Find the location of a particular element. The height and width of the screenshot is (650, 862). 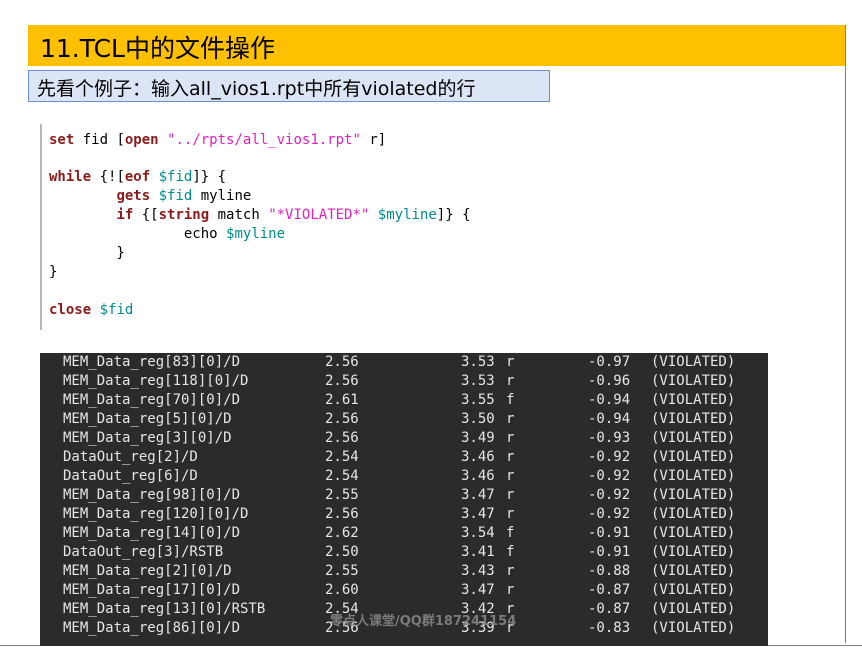

slack-value: -0.94 is located at coordinates (609, 419).